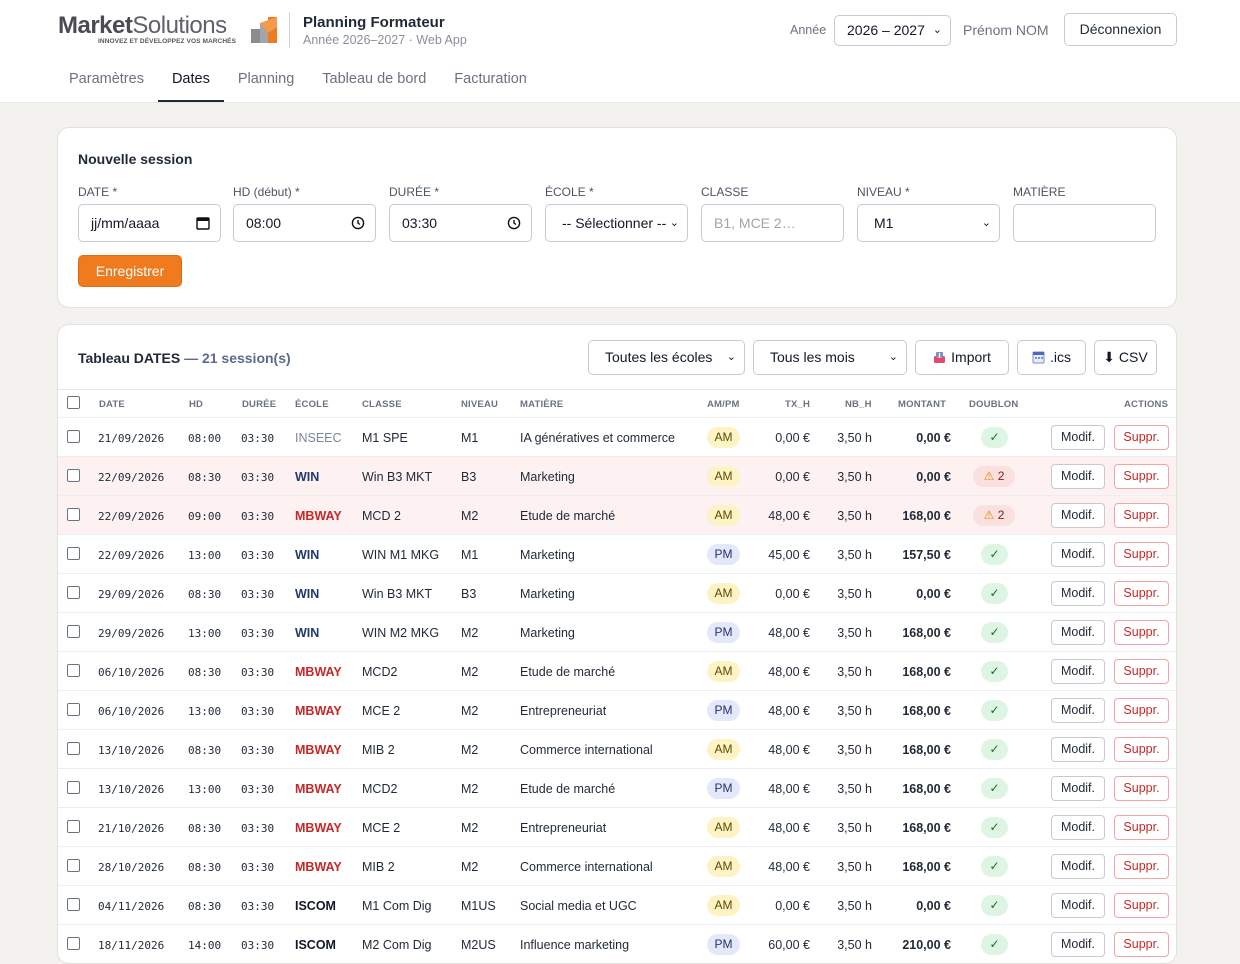 This screenshot has height=964, width=1240. I want to click on save-button: Enregistrer, so click(130, 271).